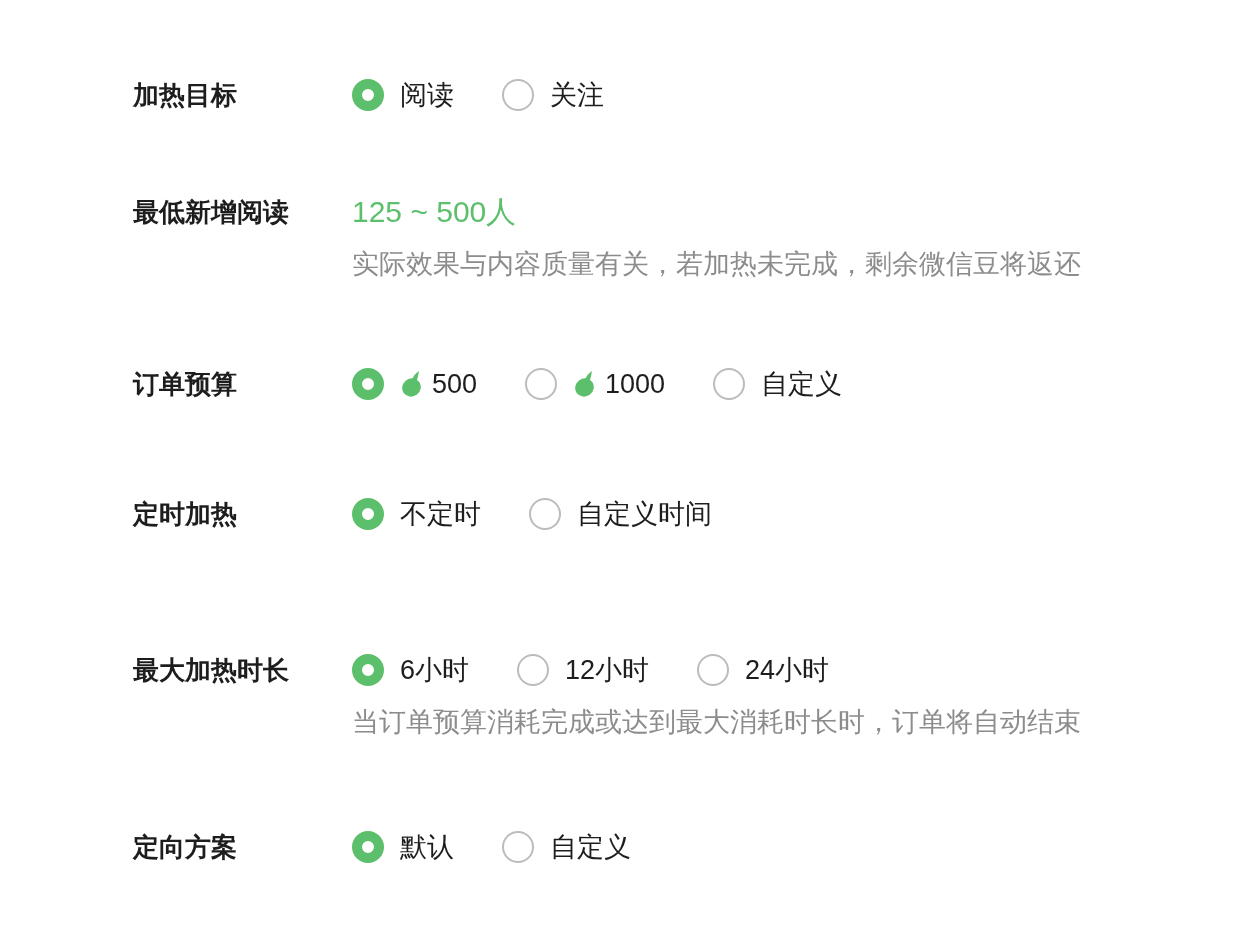 The width and height of the screenshot is (1244, 938). Describe the element at coordinates (185, 384) in the screenshot. I see `field-label: 订单预算` at that location.